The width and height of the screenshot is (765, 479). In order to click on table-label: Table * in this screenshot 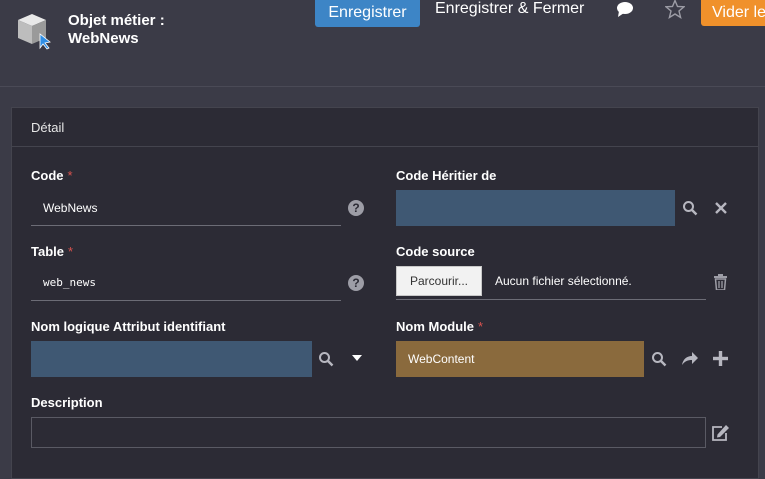, I will do `click(52, 251)`.